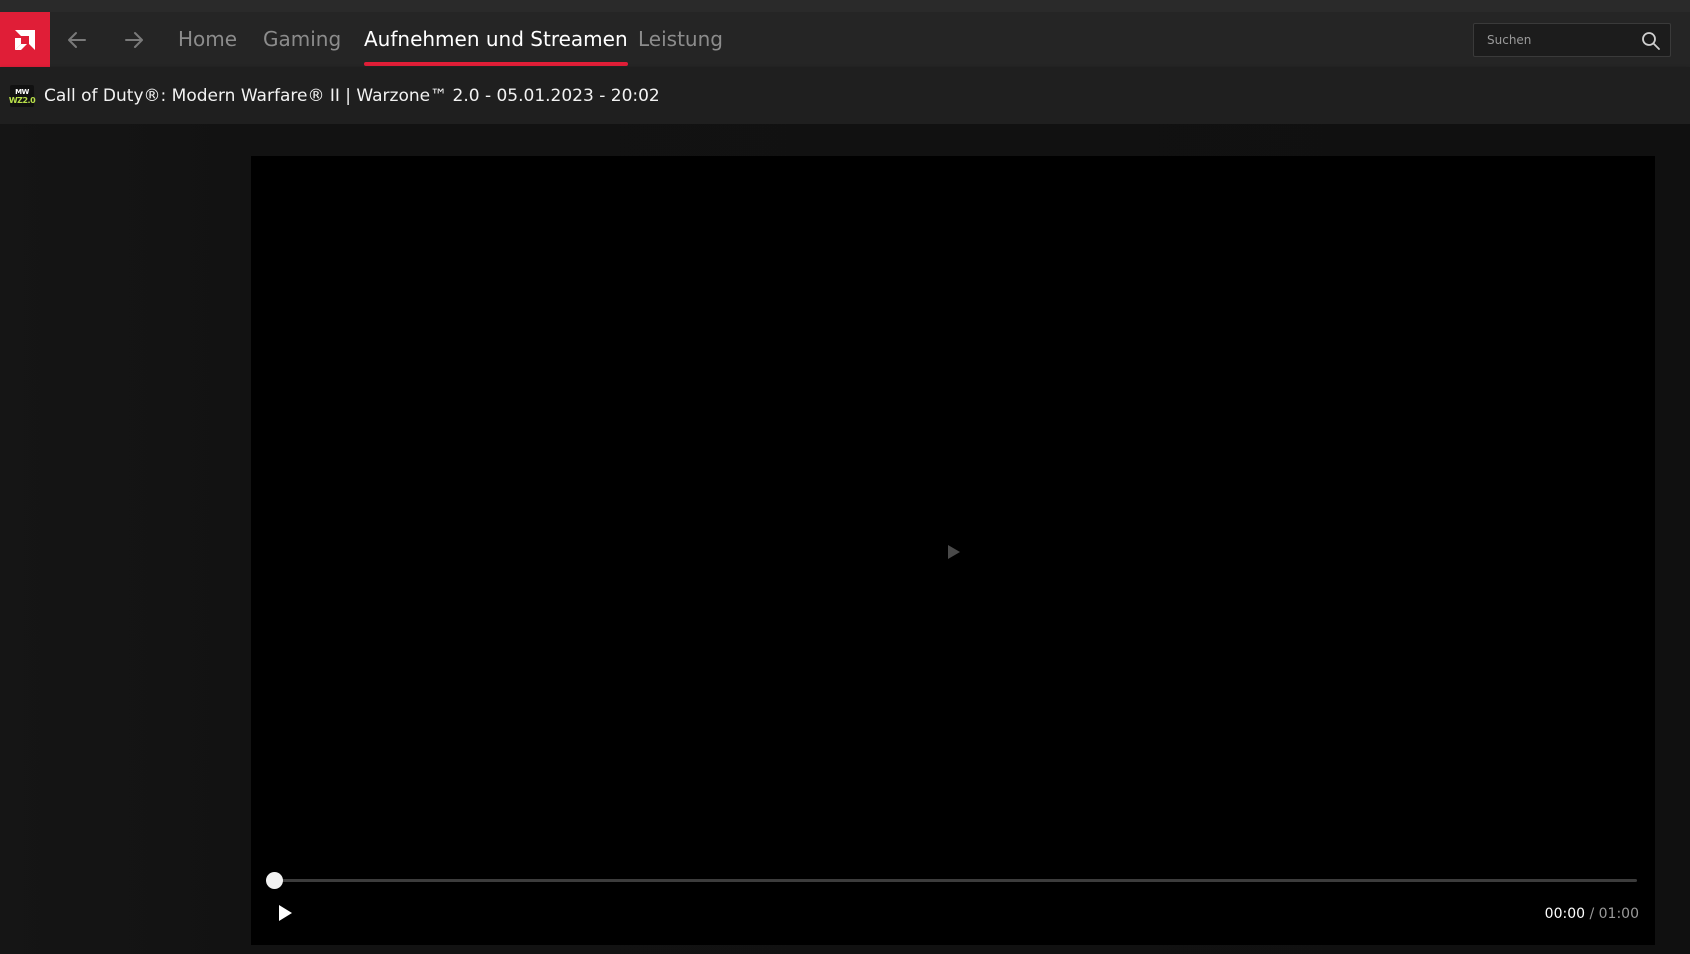 The height and width of the screenshot is (954, 1690). I want to click on tab-home: Home, so click(207, 46).